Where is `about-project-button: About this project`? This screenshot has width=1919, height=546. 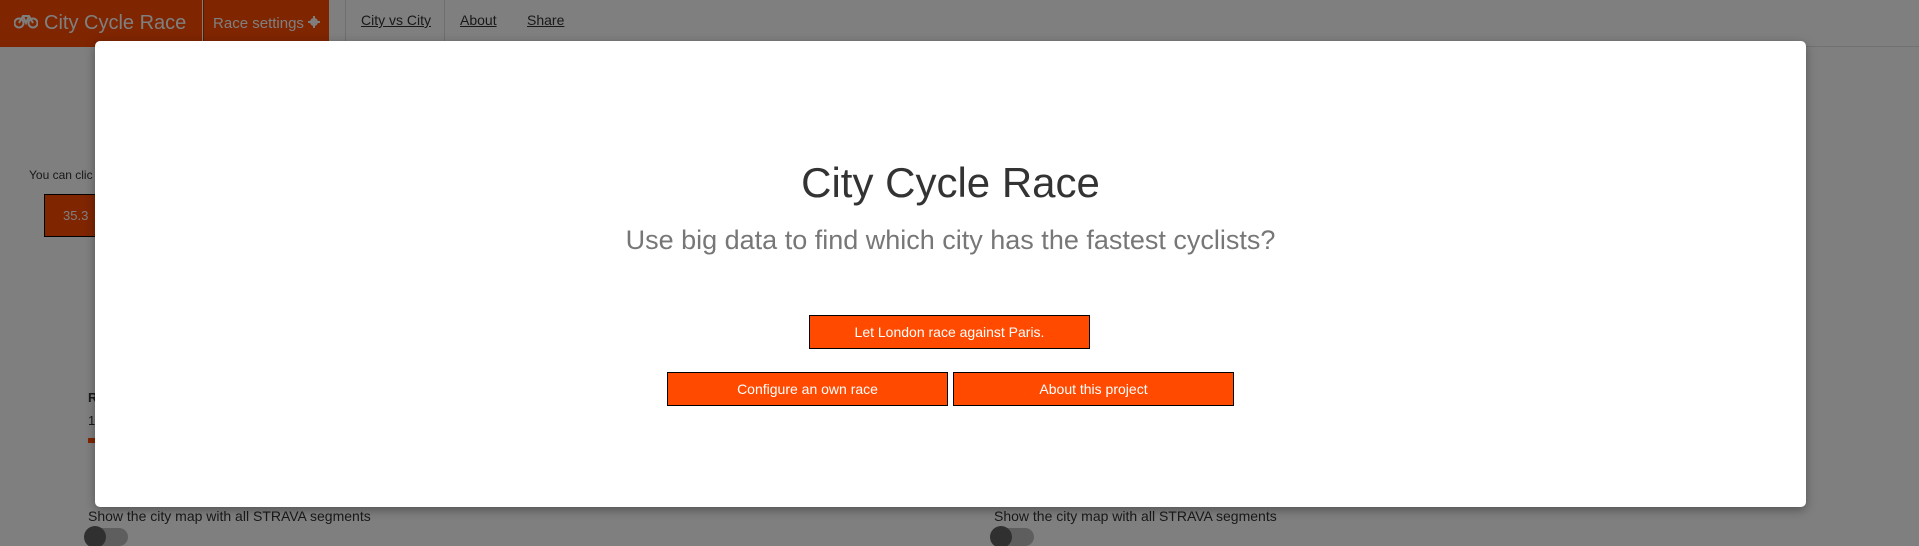 about-project-button: About this project is located at coordinates (1093, 389).